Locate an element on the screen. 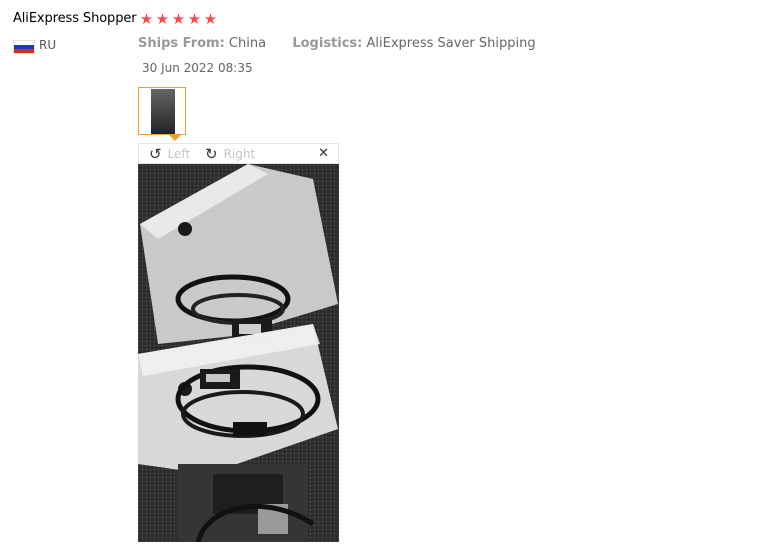  close-icon: ✕ is located at coordinates (323, 153).